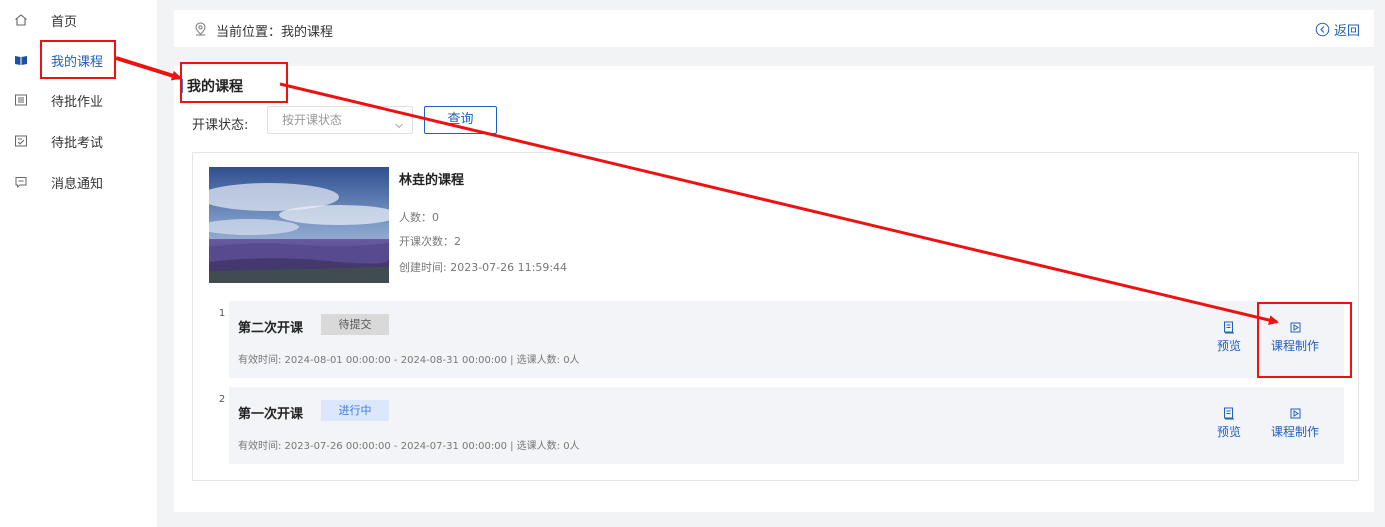 Image resolution: width=1385 pixels, height=527 pixels. What do you see at coordinates (1295, 432) in the screenshot?
I see `course-make-label: 课程制作` at bounding box center [1295, 432].